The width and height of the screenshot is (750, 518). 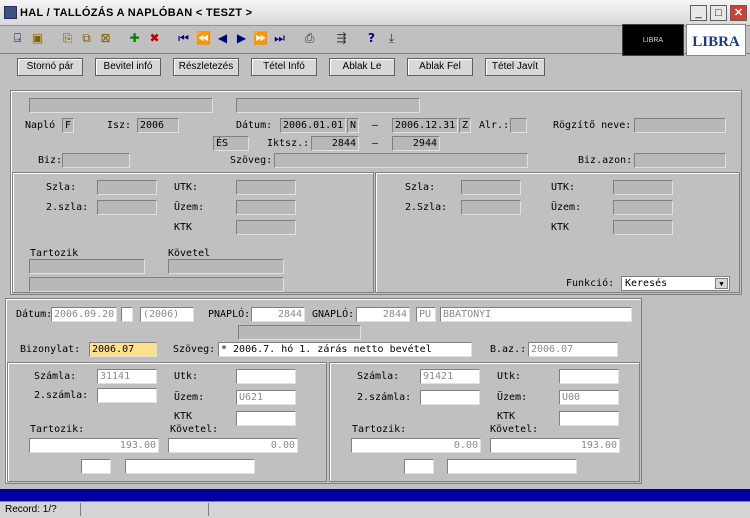 I want to click on tartozik-left-field: 193.00, so click(x=94, y=445).